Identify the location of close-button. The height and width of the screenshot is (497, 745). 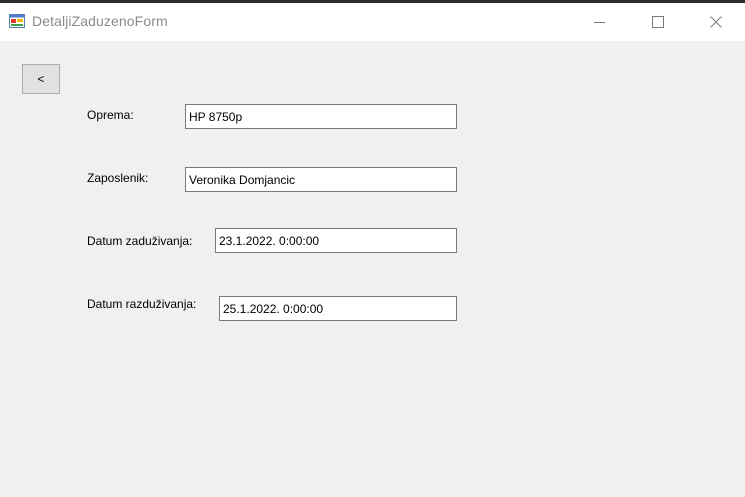
(716, 22).